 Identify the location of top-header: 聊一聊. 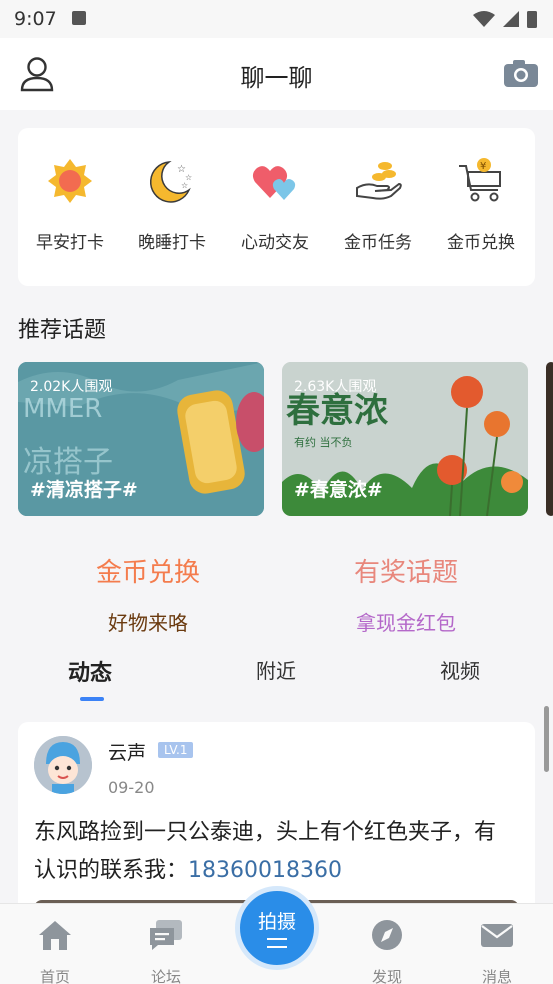
(276, 74).